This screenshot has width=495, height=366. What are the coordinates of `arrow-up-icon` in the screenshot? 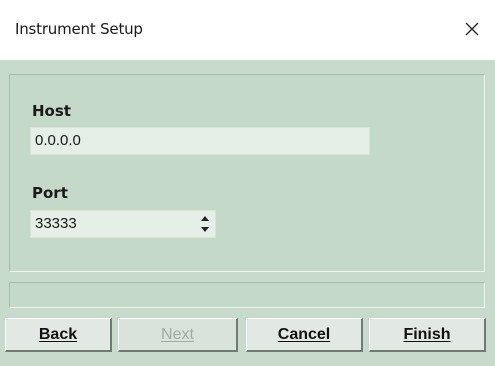 It's located at (205, 218).